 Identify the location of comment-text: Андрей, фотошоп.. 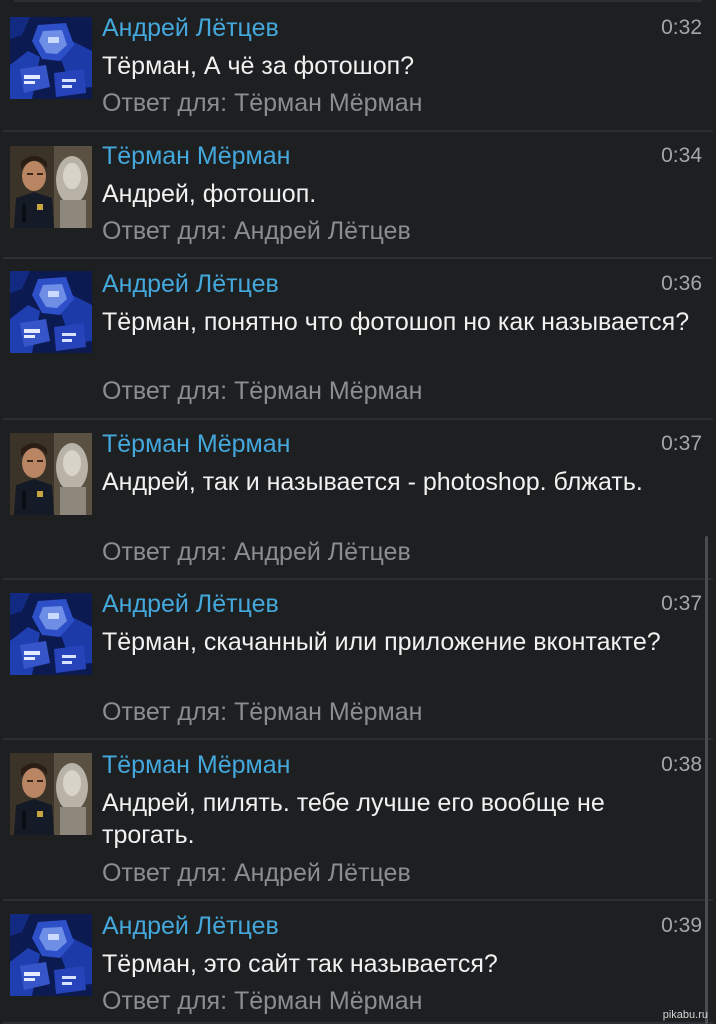
(209, 194).